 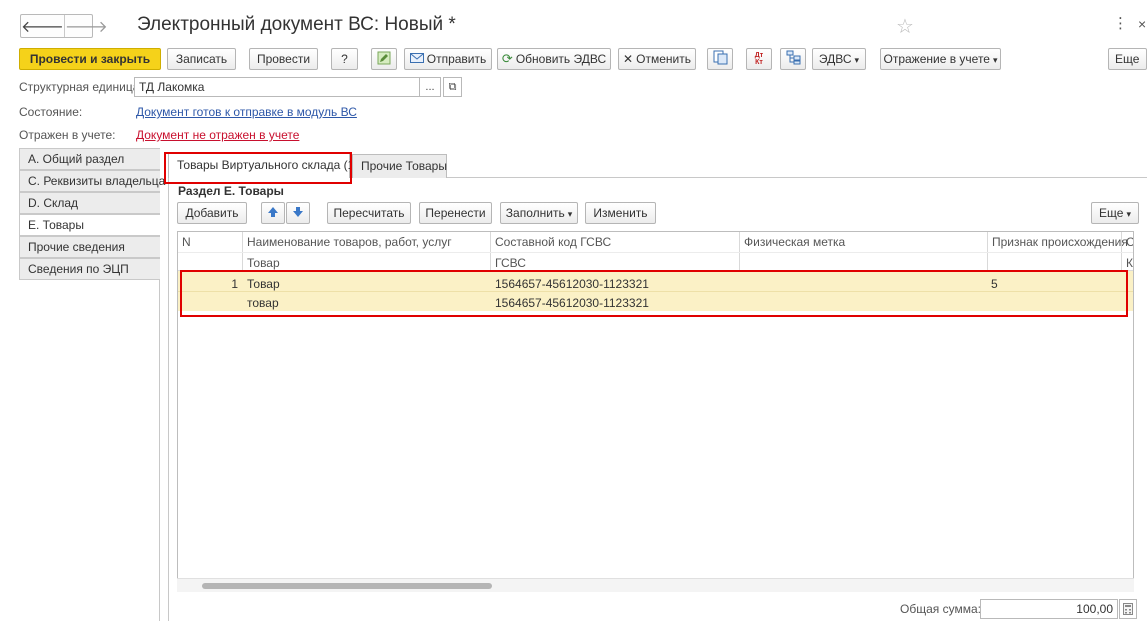 What do you see at coordinates (51, 112) in the screenshot?
I see `state-label: Состояние:` at bounding box center [51, 112].